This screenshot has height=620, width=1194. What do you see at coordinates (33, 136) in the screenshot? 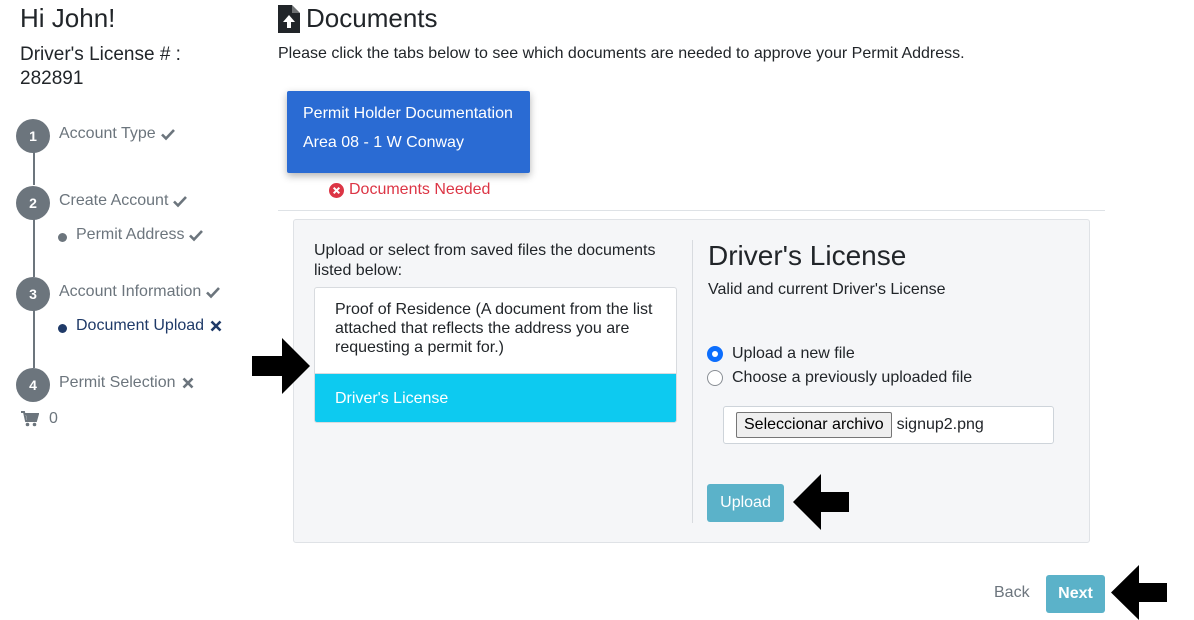
I see `step-number-1: 1` at bounding box center [33, 136].